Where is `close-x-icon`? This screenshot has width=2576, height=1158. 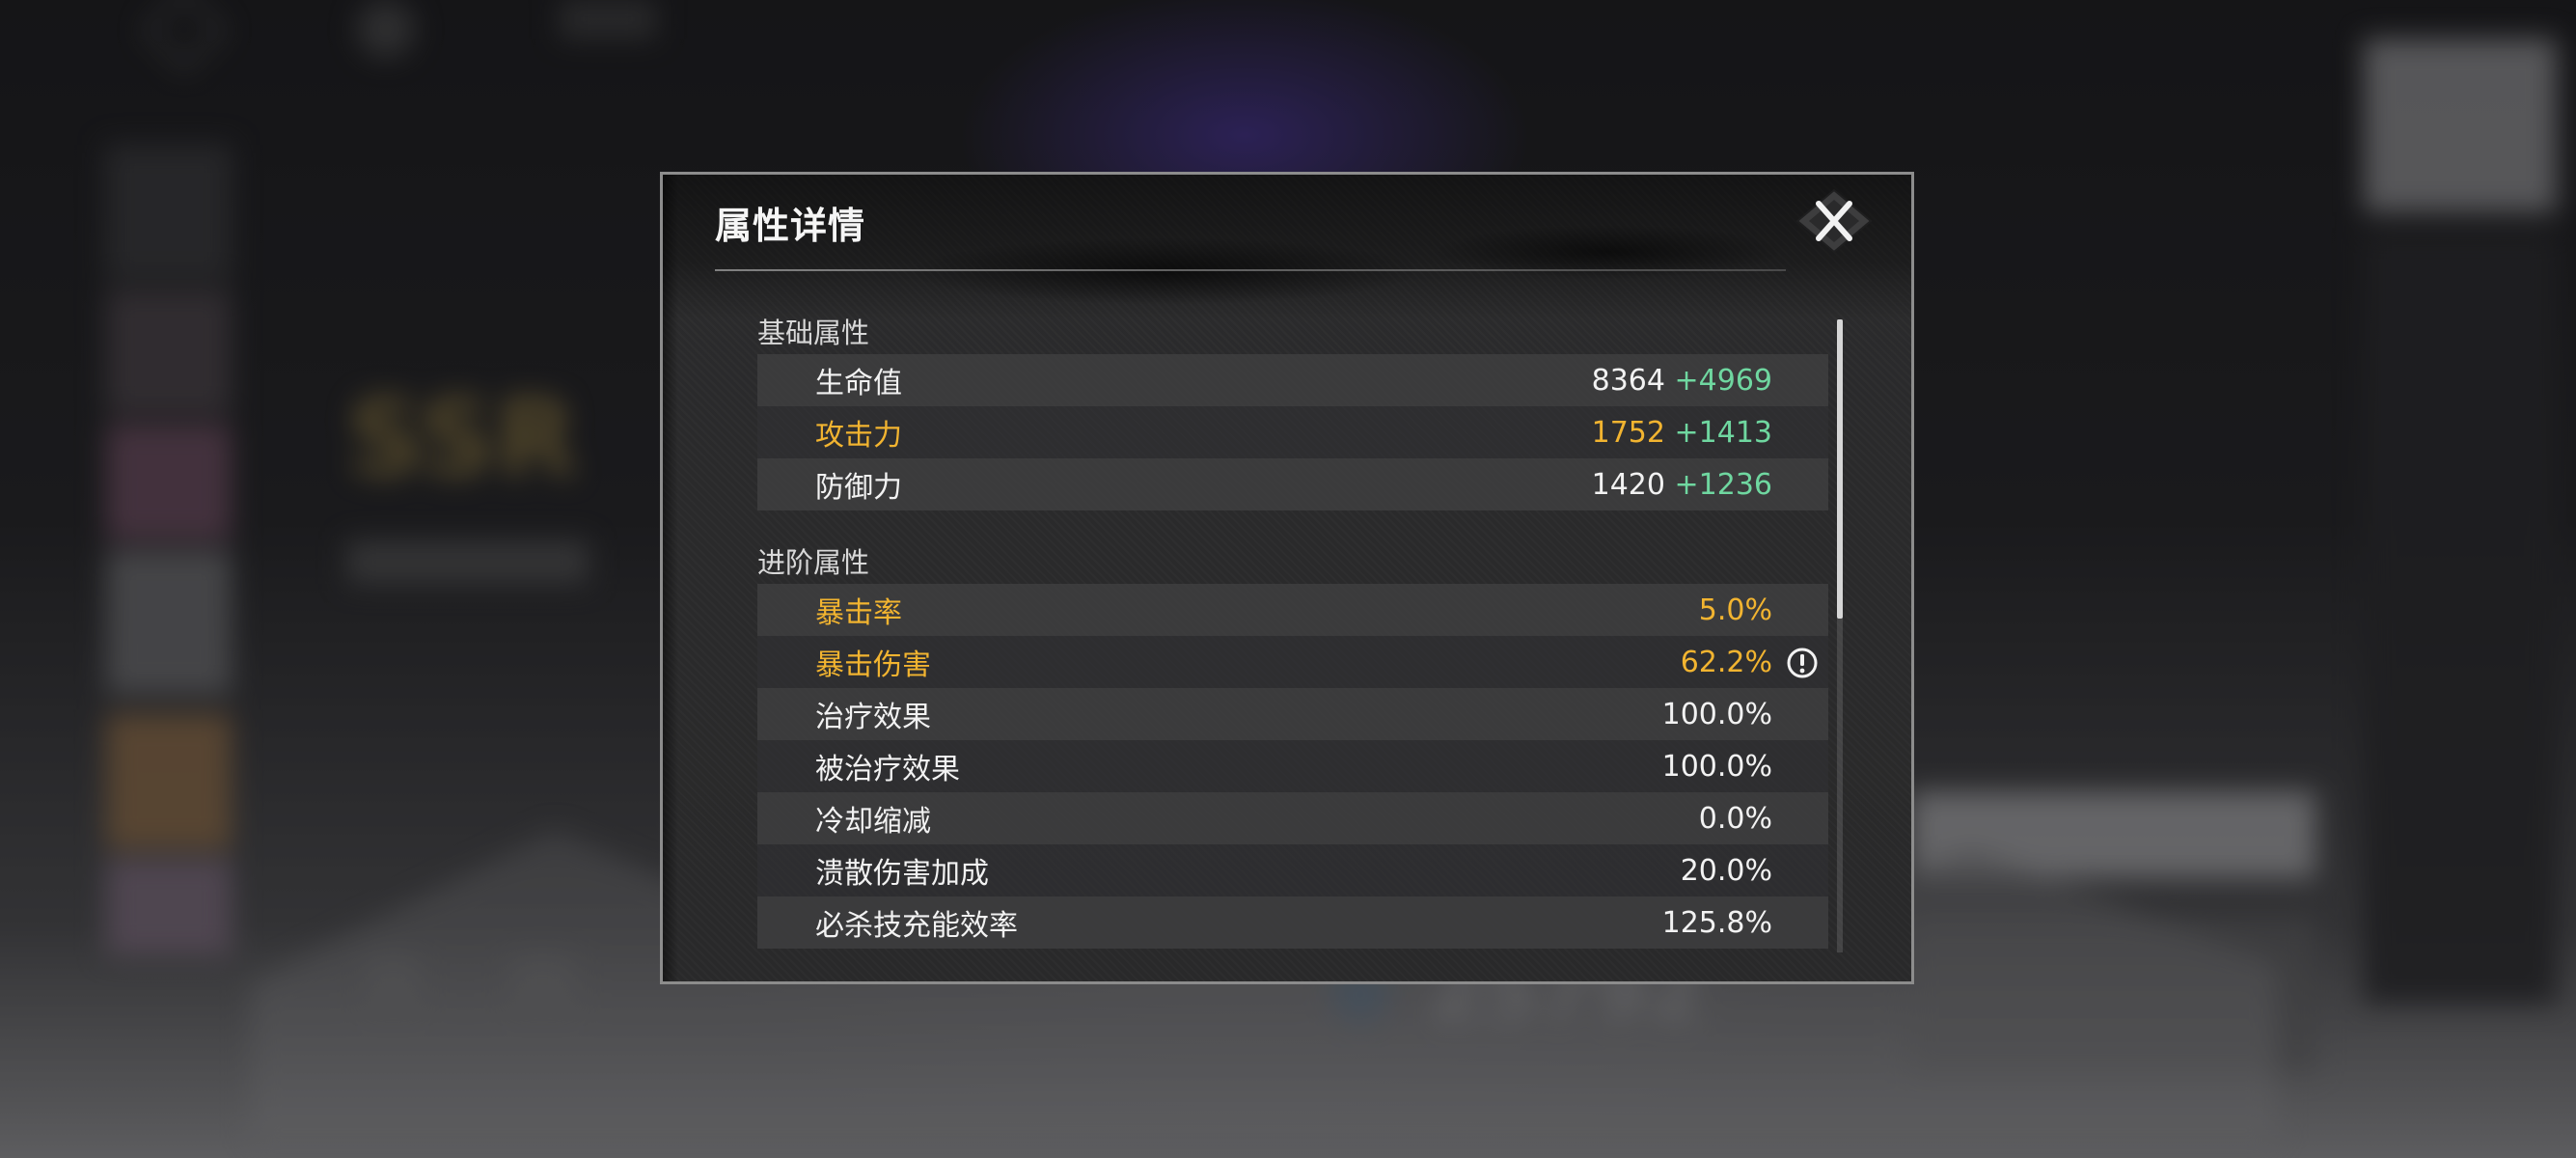 close-x-icon is located at coordinates (1834, 221).